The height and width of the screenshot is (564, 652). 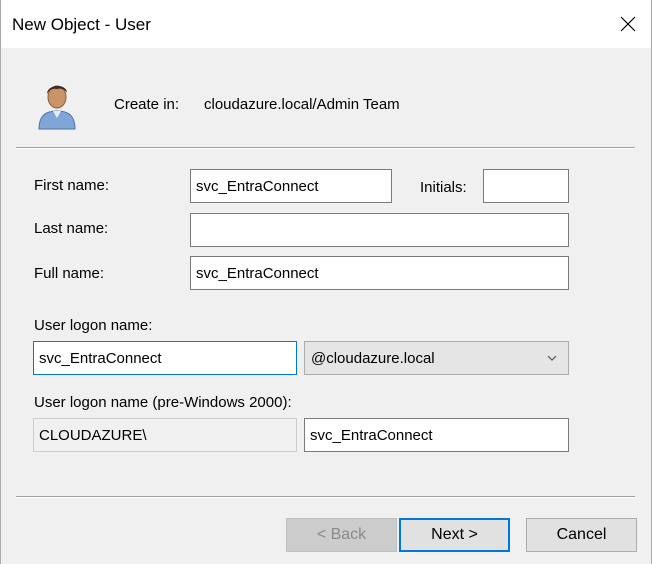 I want to click on cancel-button: Cancel, so click(x=581, y=535).